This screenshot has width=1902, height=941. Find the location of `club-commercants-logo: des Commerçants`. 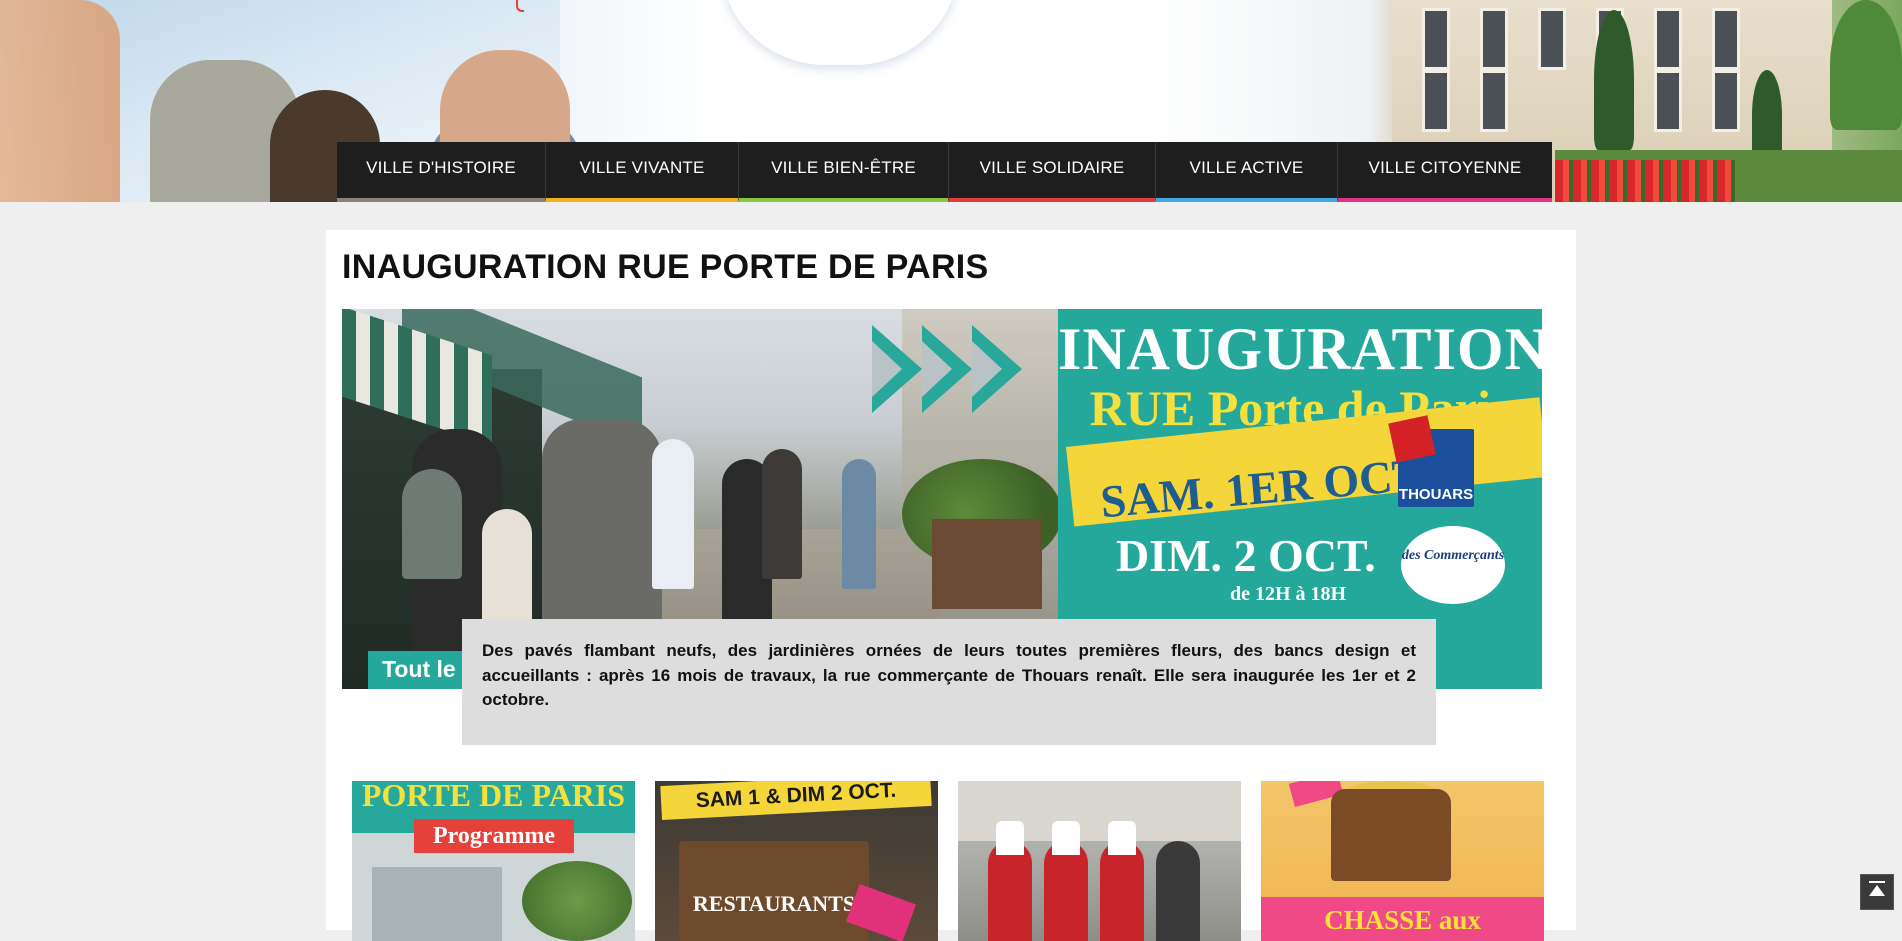

club-commercants-logo: des Commerçants is located at coordinates (1453, 565).